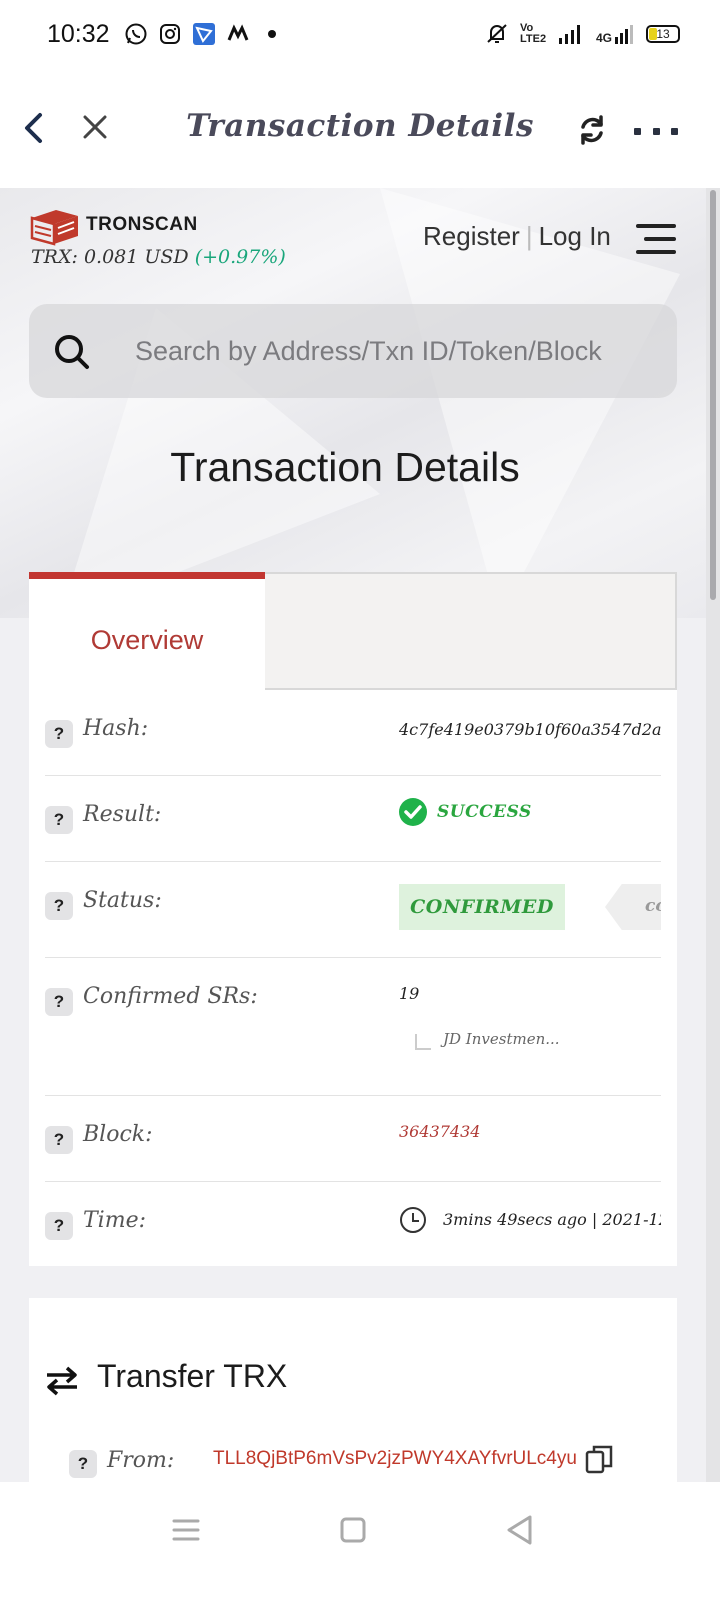 The width and height of the screenshot is (720, 1600). I want to click on row-block: ? Block: 36437434, so click(353, 1139).